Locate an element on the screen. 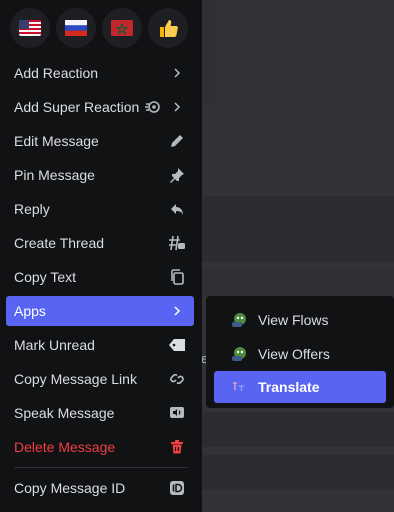 The height and width of the screenshot is (512, 394). reply-item: Reply is located at coordinates (100, 209).